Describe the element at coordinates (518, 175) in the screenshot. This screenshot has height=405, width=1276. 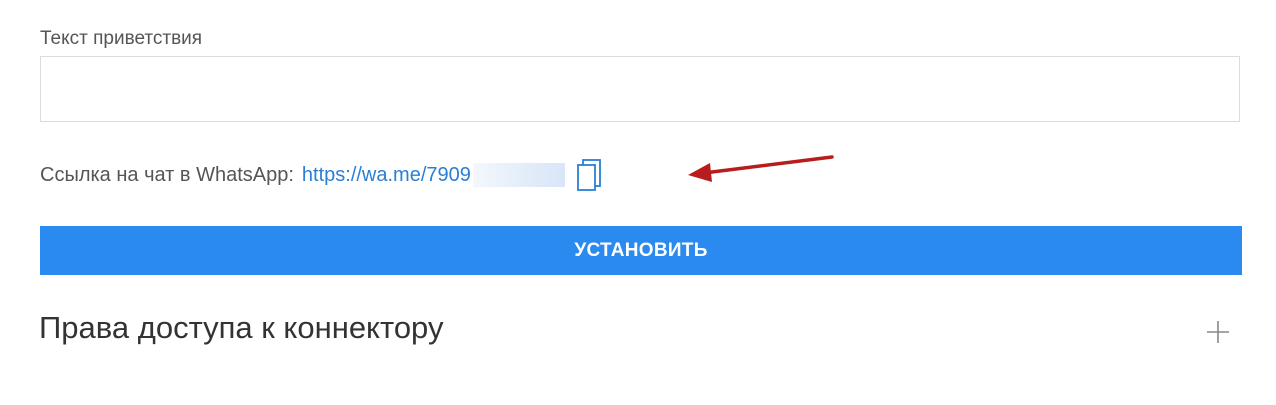
I see `redacted-phone-number` at that location.